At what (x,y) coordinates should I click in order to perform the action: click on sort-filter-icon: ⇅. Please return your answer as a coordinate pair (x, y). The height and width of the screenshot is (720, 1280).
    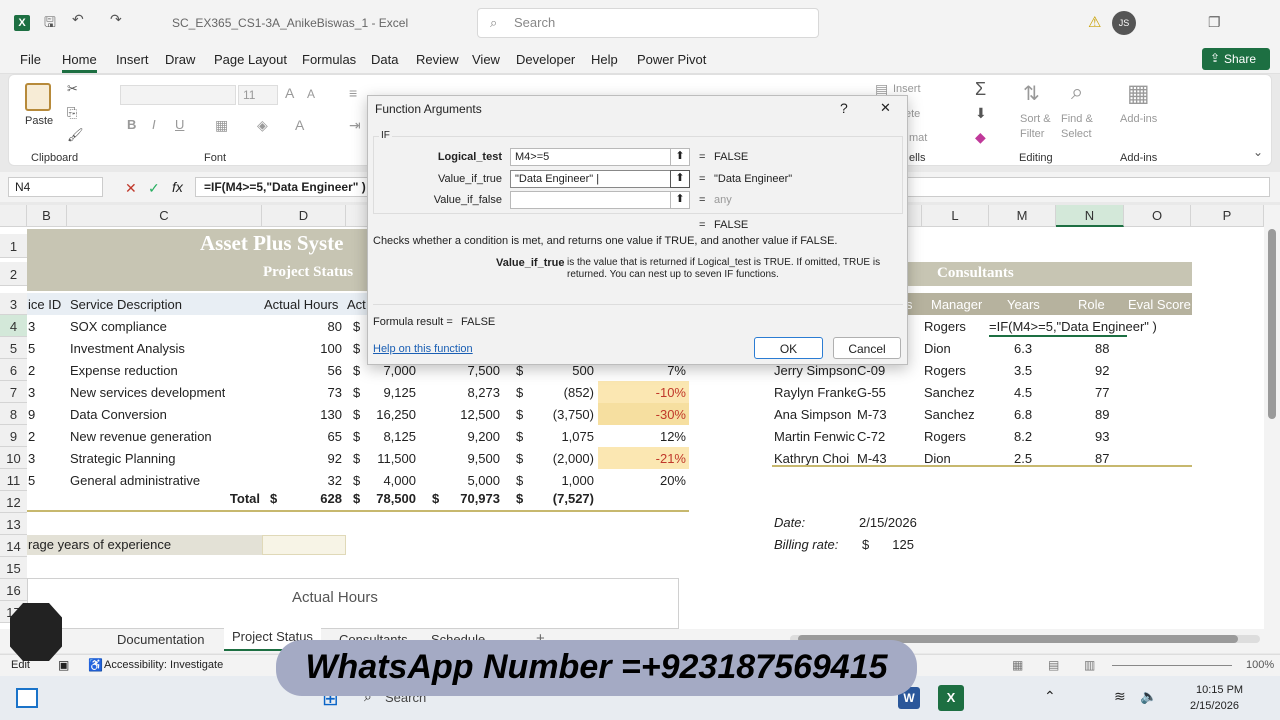
    Looking at the image, I should click on (1031, 93).